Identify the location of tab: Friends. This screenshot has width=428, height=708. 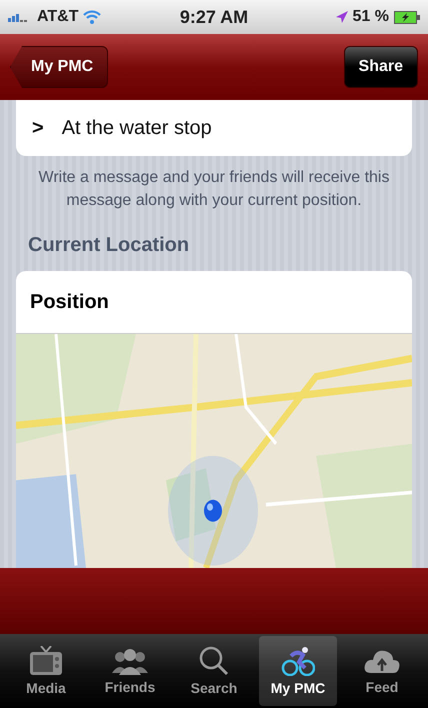
(130, 671).